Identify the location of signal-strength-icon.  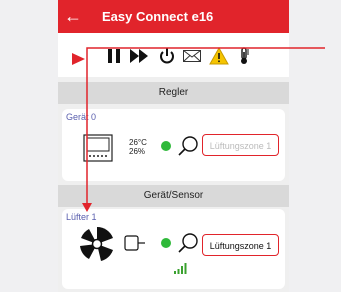
(181, 267).